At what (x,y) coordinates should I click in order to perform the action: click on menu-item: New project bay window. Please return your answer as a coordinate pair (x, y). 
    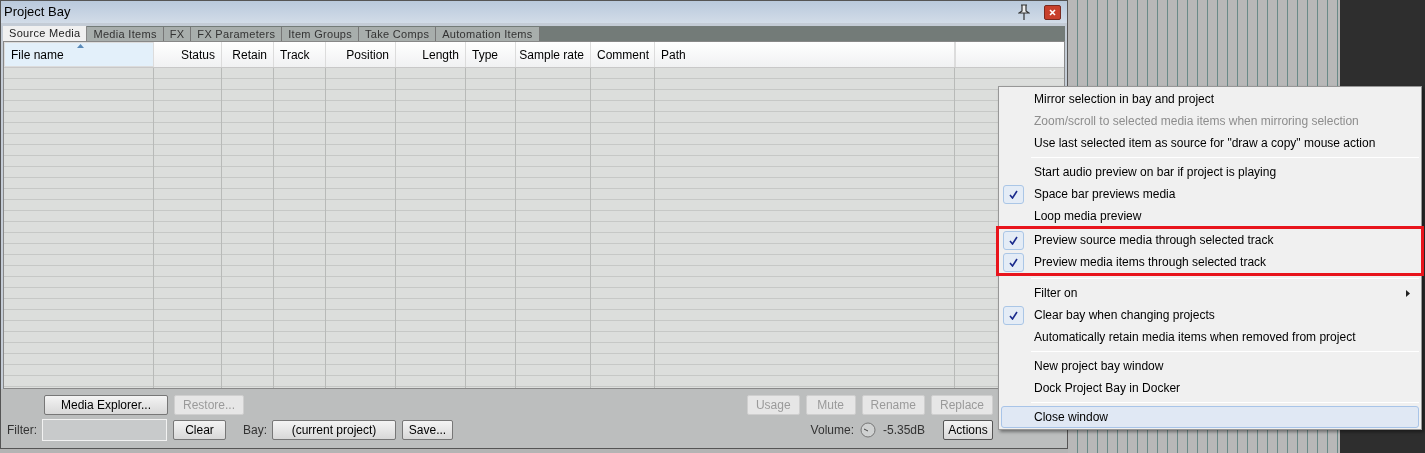
    Looking at the image, I should click on (1210, 366).